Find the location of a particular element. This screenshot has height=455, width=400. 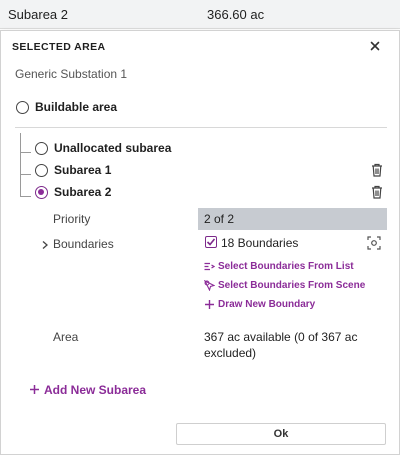

row-area-value: 366.60 ac is located at coordinates (236, 14).